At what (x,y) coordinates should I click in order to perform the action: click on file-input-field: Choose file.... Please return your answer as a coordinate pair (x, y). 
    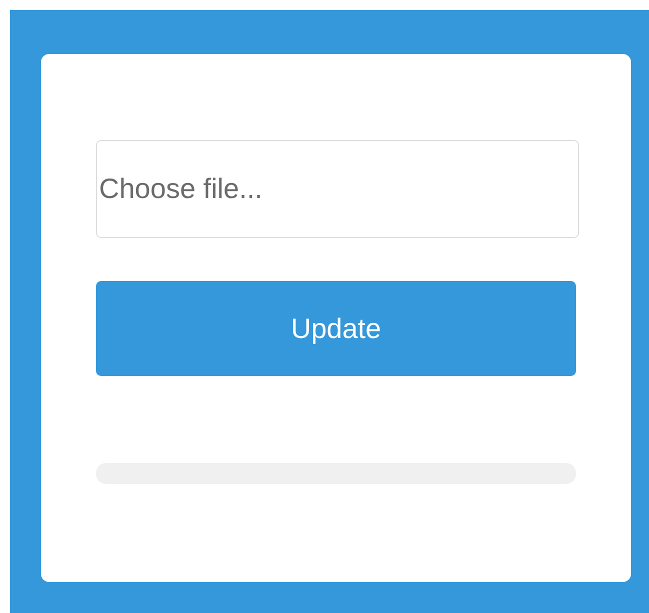
    Looking at the image, I should click on (337, 189).